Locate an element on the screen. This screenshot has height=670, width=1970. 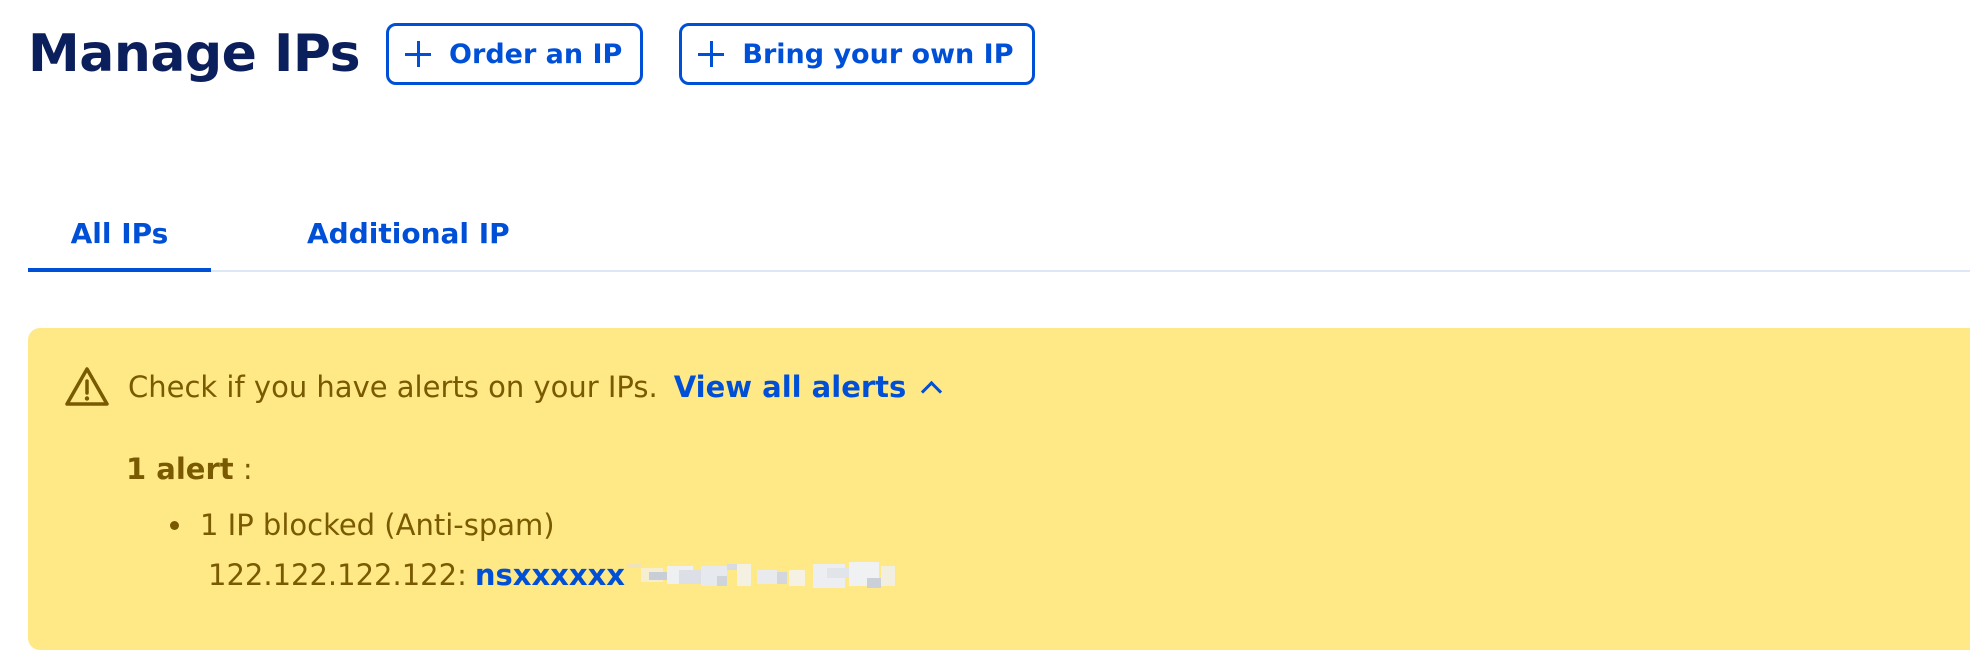
bring-your-own-ip-button-label: Bring your own IP is located at coordinates (878, 54).